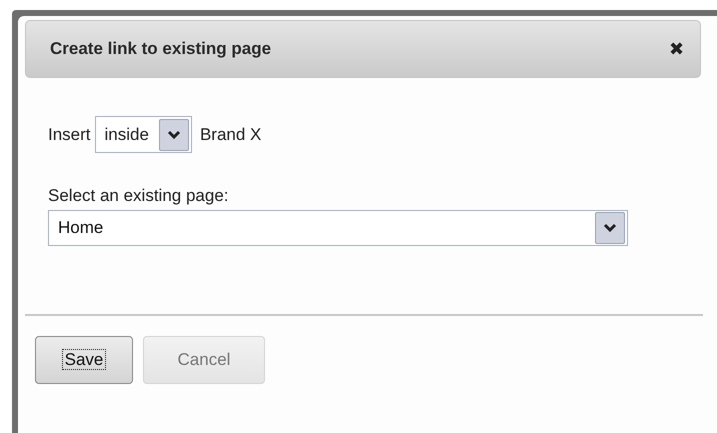 This screenshot has height=433, width=717. Describe the element at coordinates (69, 135) in the screenshot. I see `insert-label: Insert` at that location.